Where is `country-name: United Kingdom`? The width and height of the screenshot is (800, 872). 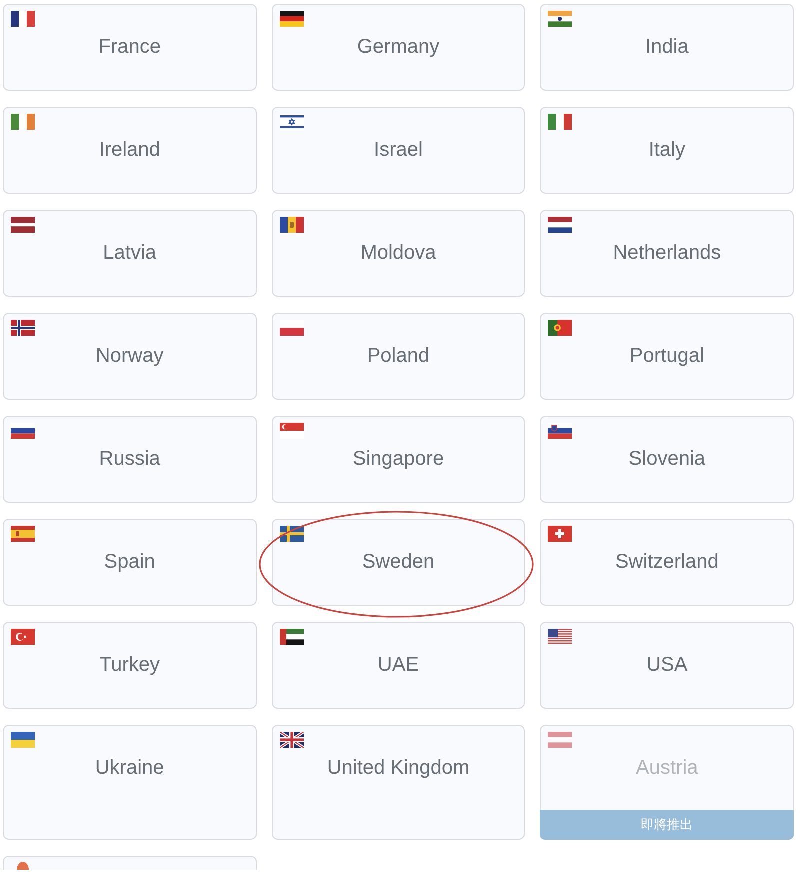
country-name: United Kingdom is located at coordinates (398, 768).